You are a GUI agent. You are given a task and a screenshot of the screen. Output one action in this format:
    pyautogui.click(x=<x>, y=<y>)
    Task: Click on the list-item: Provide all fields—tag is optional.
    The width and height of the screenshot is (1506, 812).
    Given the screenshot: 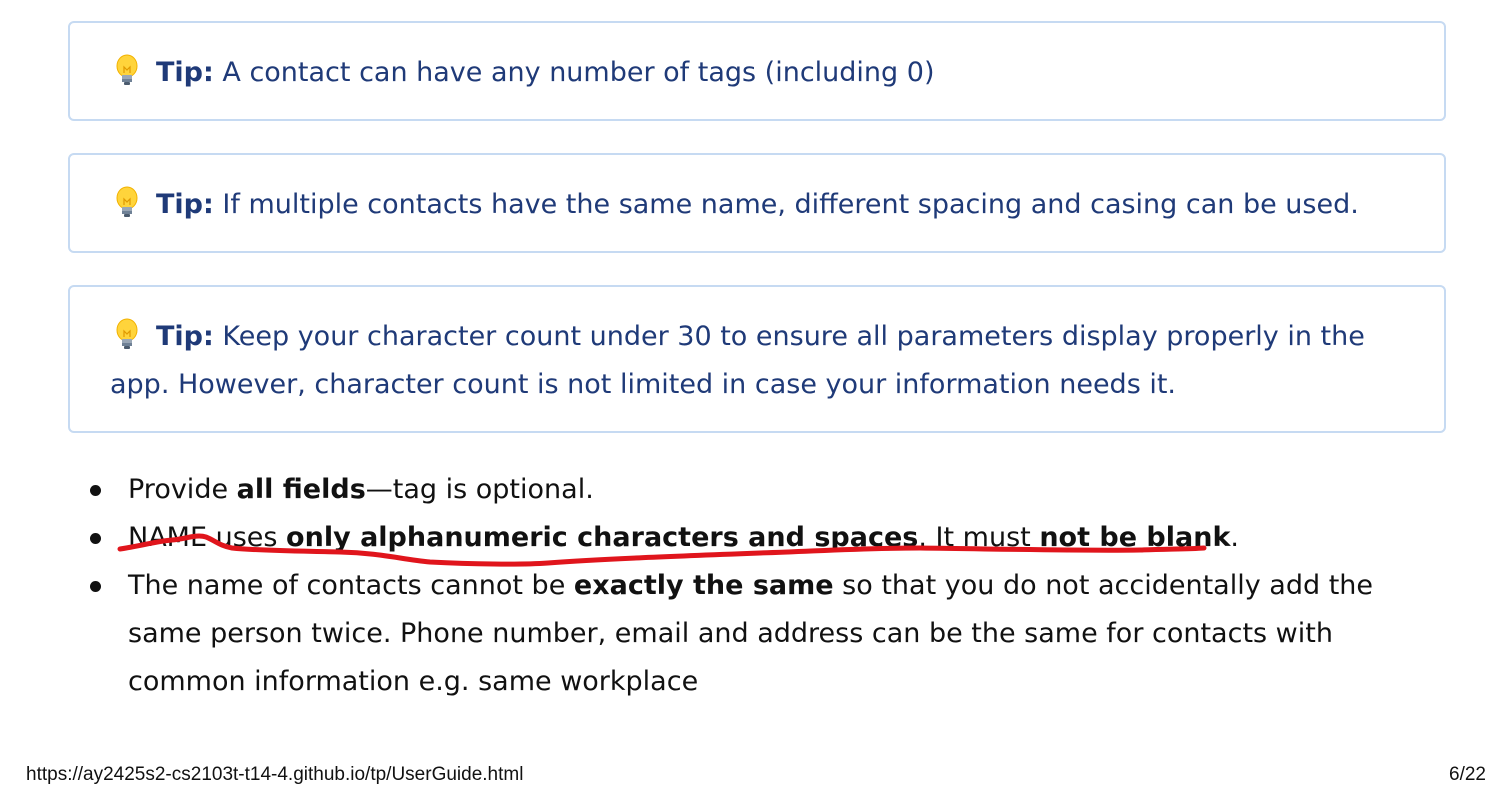 What is the action you would take?
    pyautogui.click(x=756, y=490)
    